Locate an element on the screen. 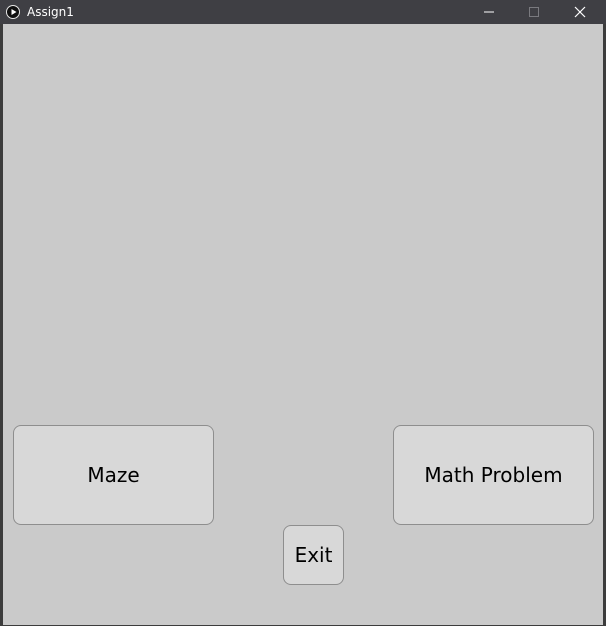  window-title: Assign1 is located at coordinates (50, 12).